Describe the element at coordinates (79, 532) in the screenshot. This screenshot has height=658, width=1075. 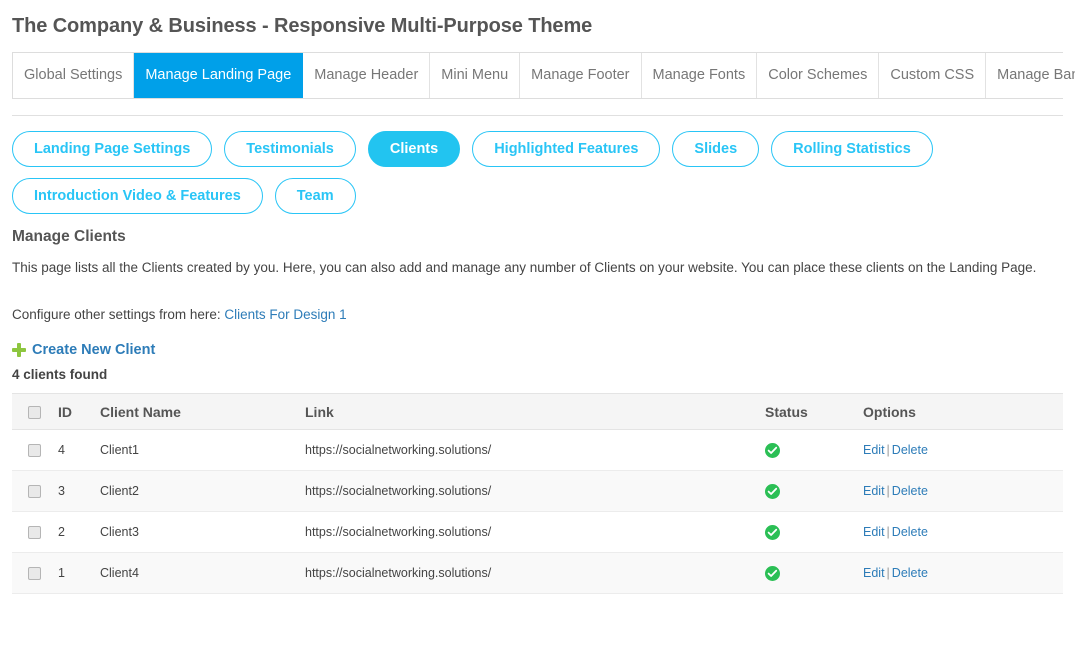
I see `cell-id: 2` at that location.